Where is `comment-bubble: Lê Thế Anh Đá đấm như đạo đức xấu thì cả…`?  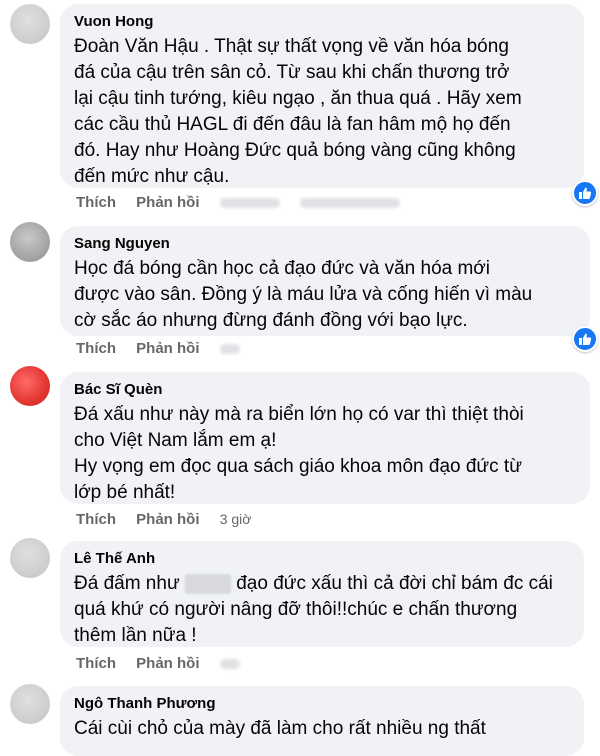 comment-bubble: Lê Thế Anh Đá đấm như đạo đức xấu thì cả… is located at coordinates (322, 594).